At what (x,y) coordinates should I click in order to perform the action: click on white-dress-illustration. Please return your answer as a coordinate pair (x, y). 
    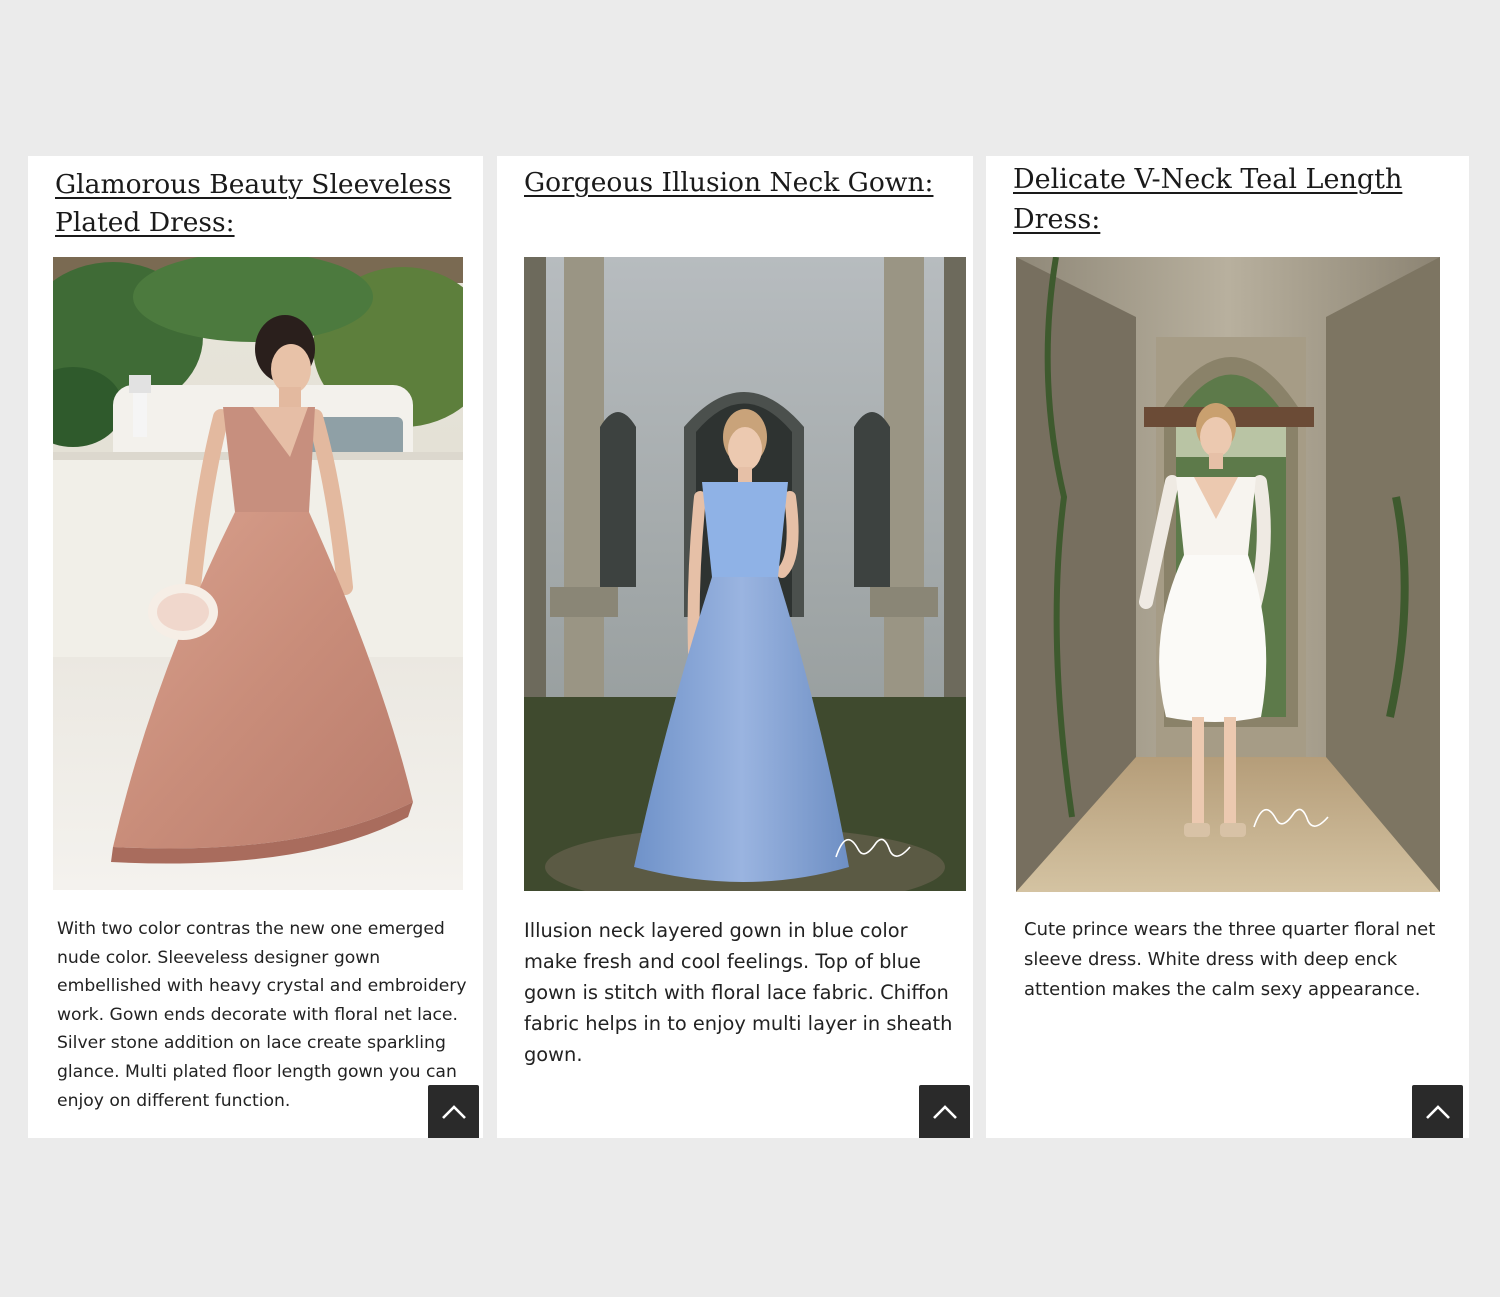
    Looking at the image, I should click on (1228, 574).